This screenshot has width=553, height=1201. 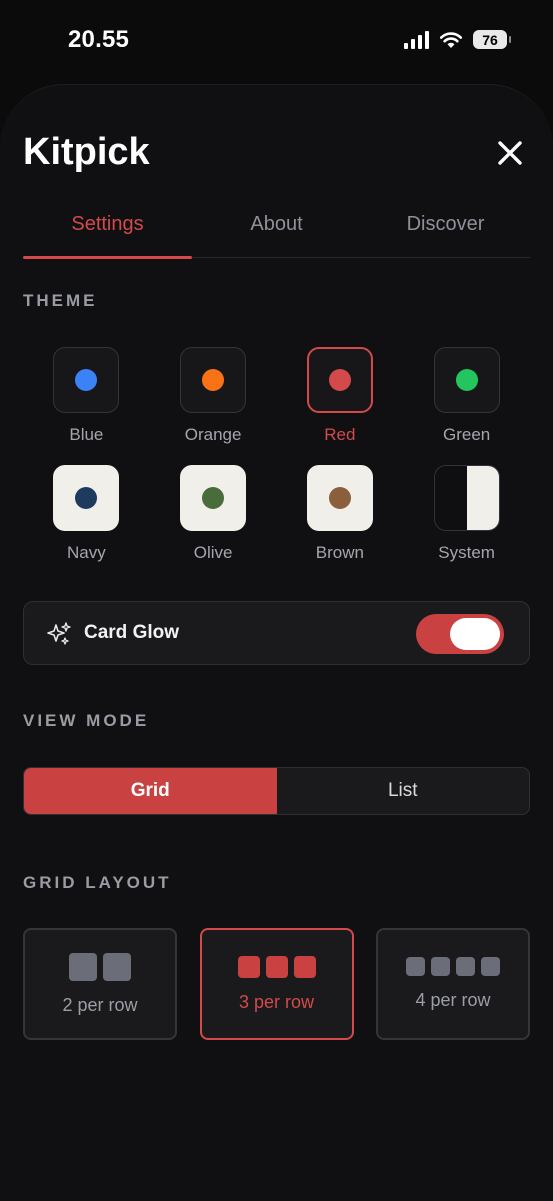 I want to click on theme-label: Green, so click(x=467, y=434).